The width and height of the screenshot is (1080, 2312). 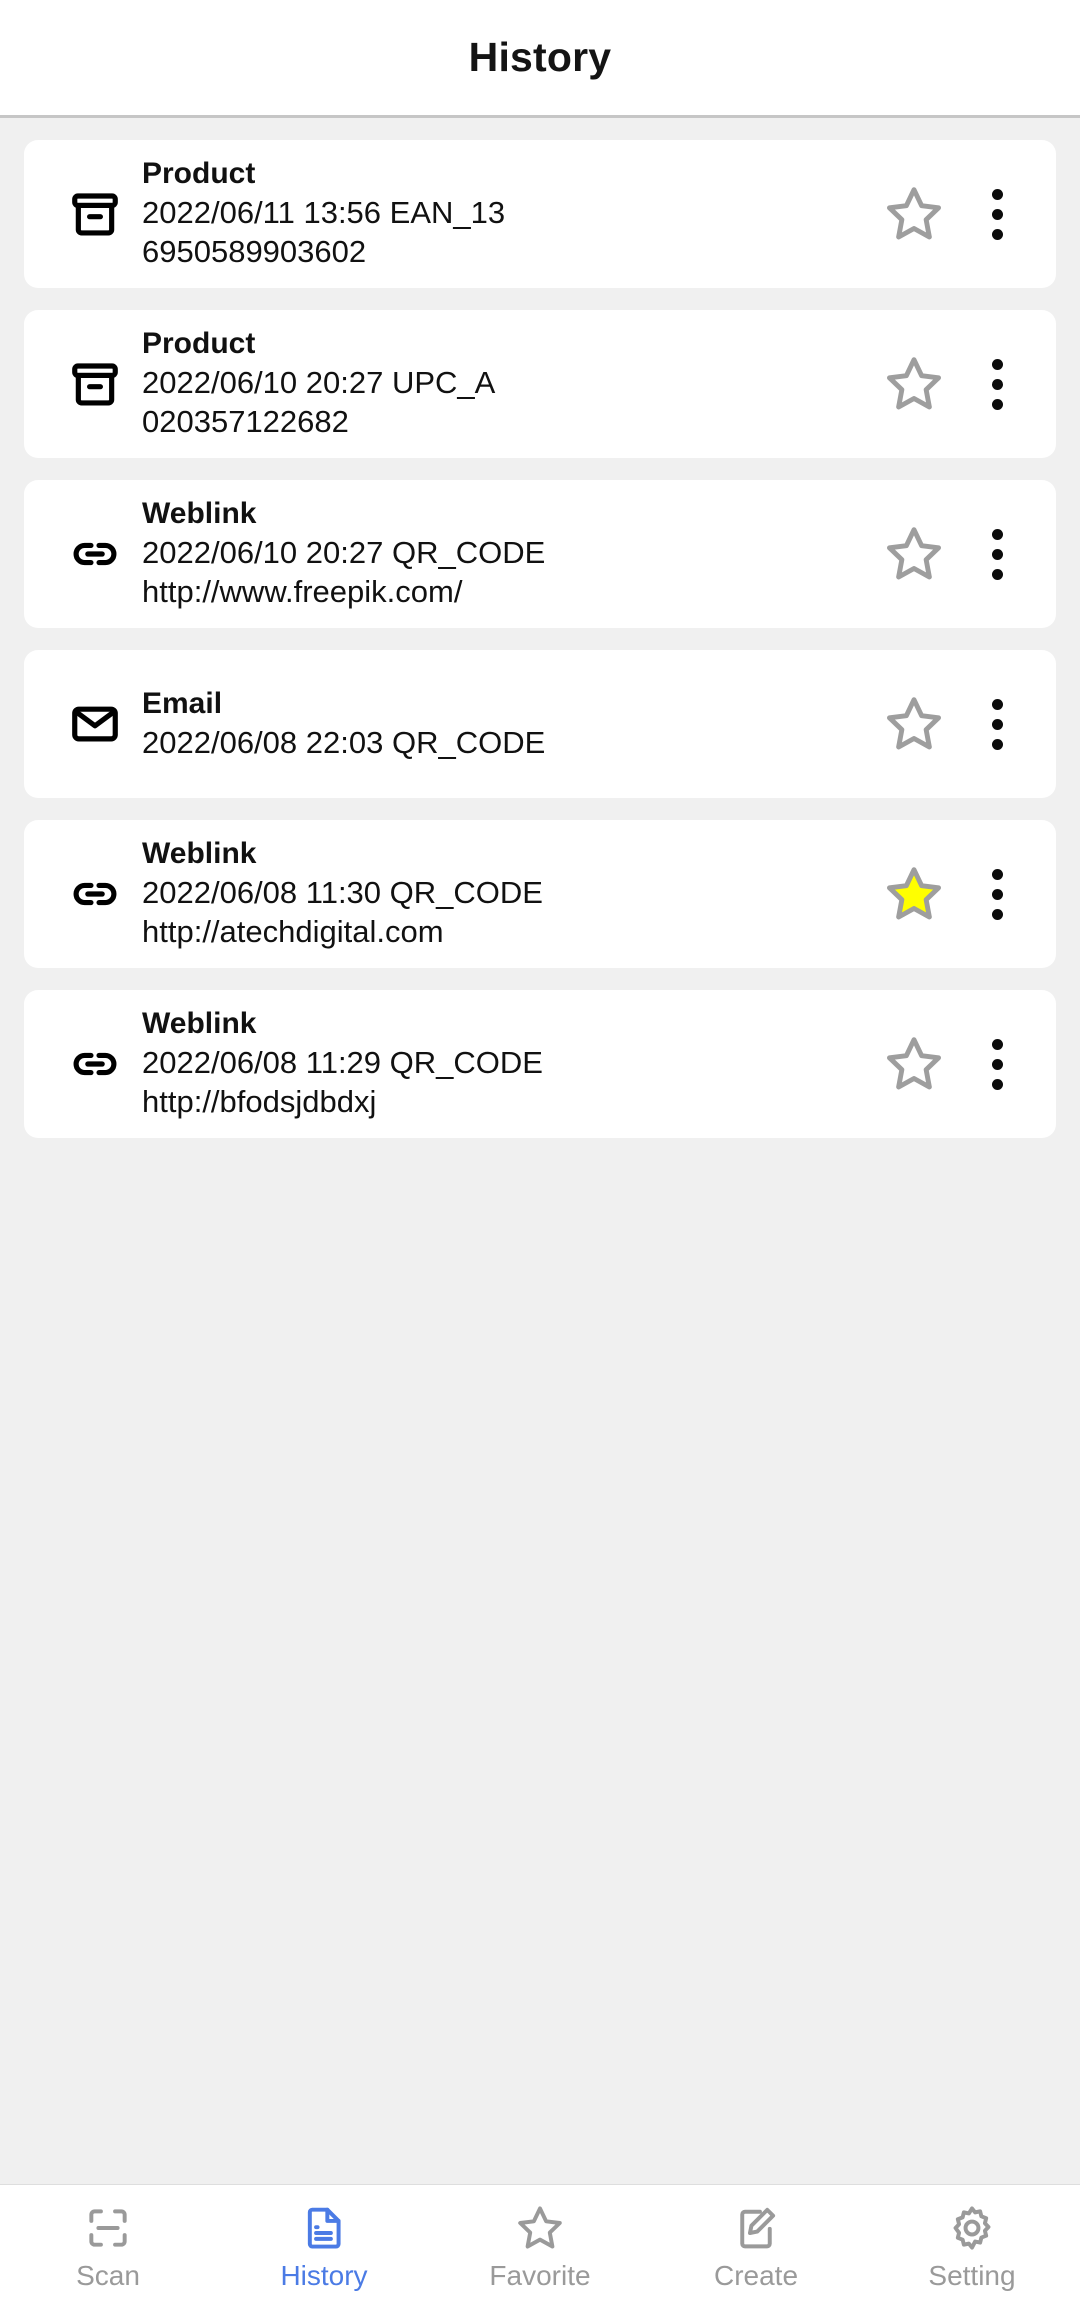 I want to click on gear-icon, so click(x=972, y=2228).